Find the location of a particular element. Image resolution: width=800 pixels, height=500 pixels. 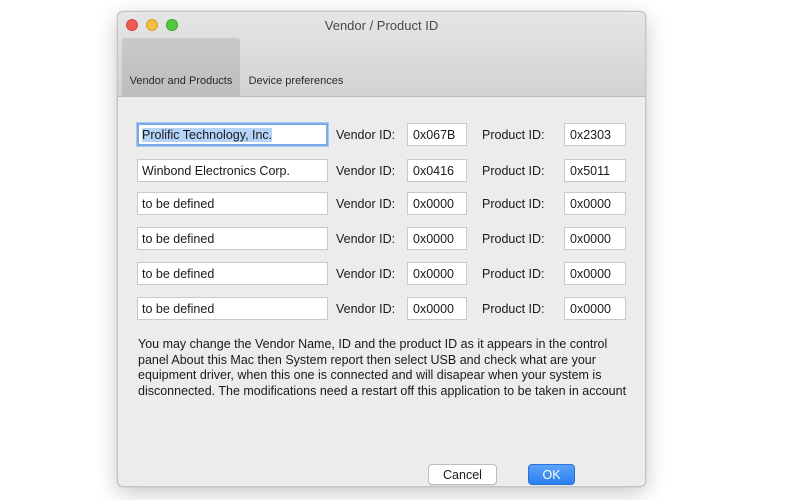

vendor-name-field: Prolific Technology, Inc. is located at coordinates (232, 134).